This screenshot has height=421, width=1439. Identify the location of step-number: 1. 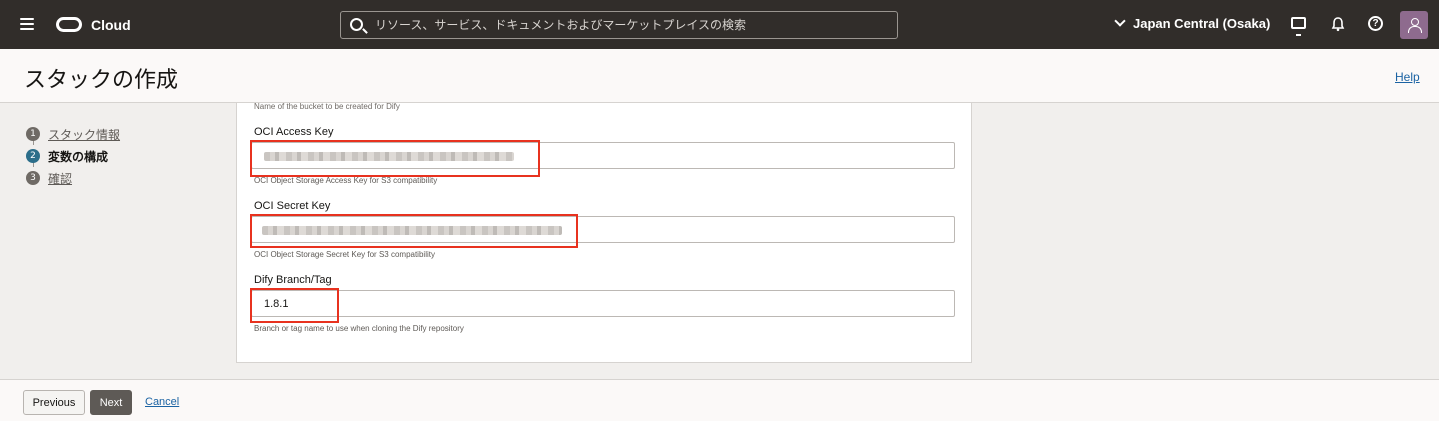
(33, 134).